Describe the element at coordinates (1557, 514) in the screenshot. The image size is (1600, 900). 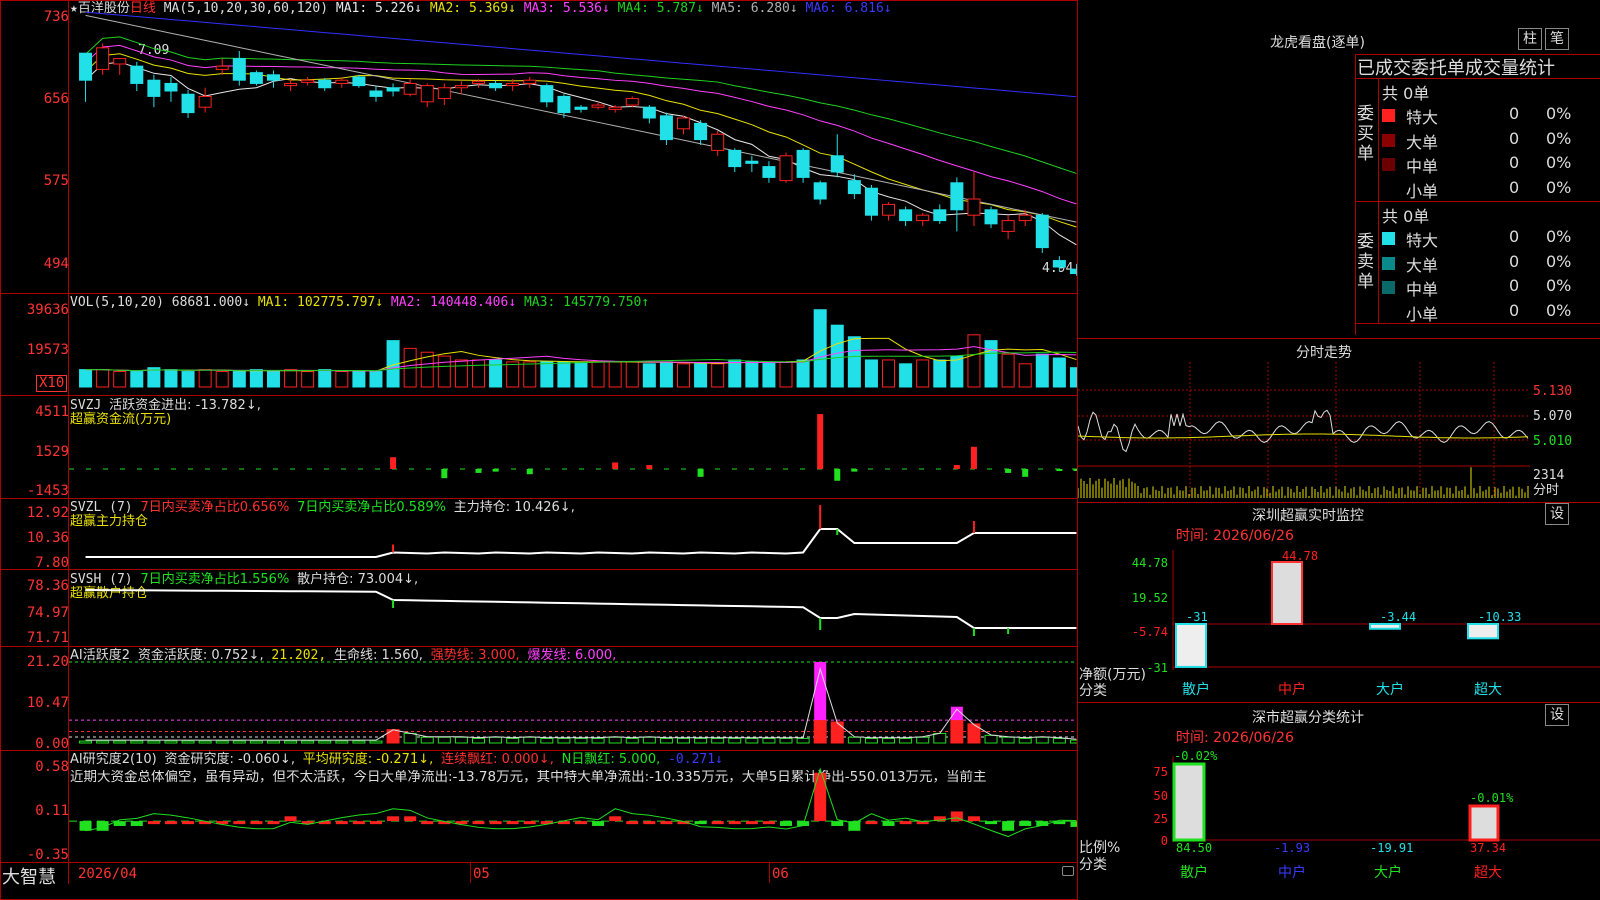
I see `monitor-settings-button: 设` at that location.